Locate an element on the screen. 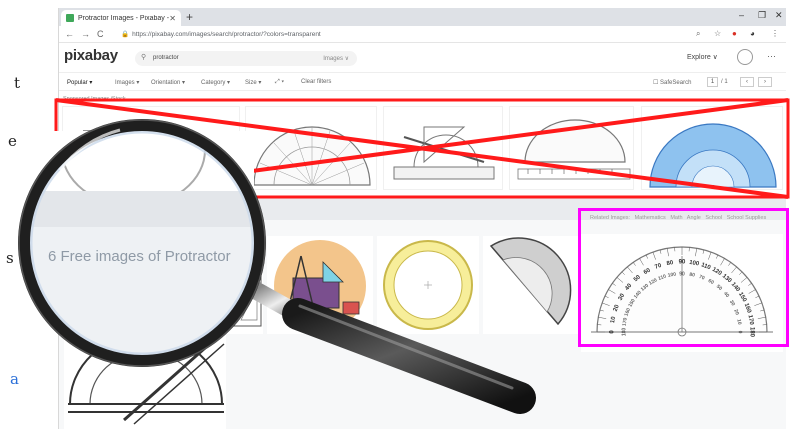  ruler-set-thumbnail-icon is located at coordinates (444, 153).